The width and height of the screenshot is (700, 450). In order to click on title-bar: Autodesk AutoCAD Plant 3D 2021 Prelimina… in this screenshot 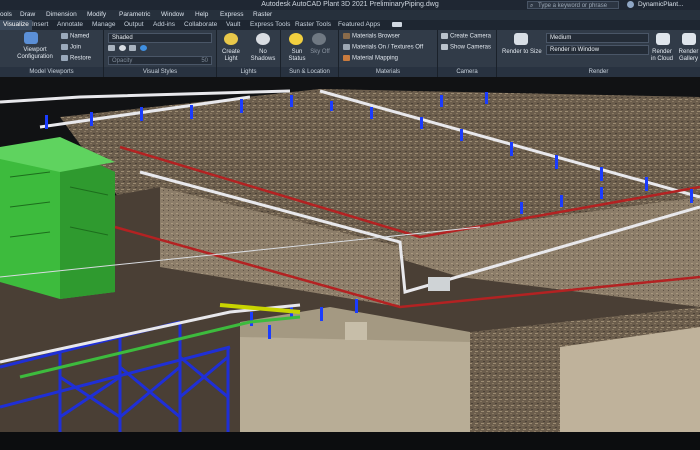, I will do `click(350, 5)`.